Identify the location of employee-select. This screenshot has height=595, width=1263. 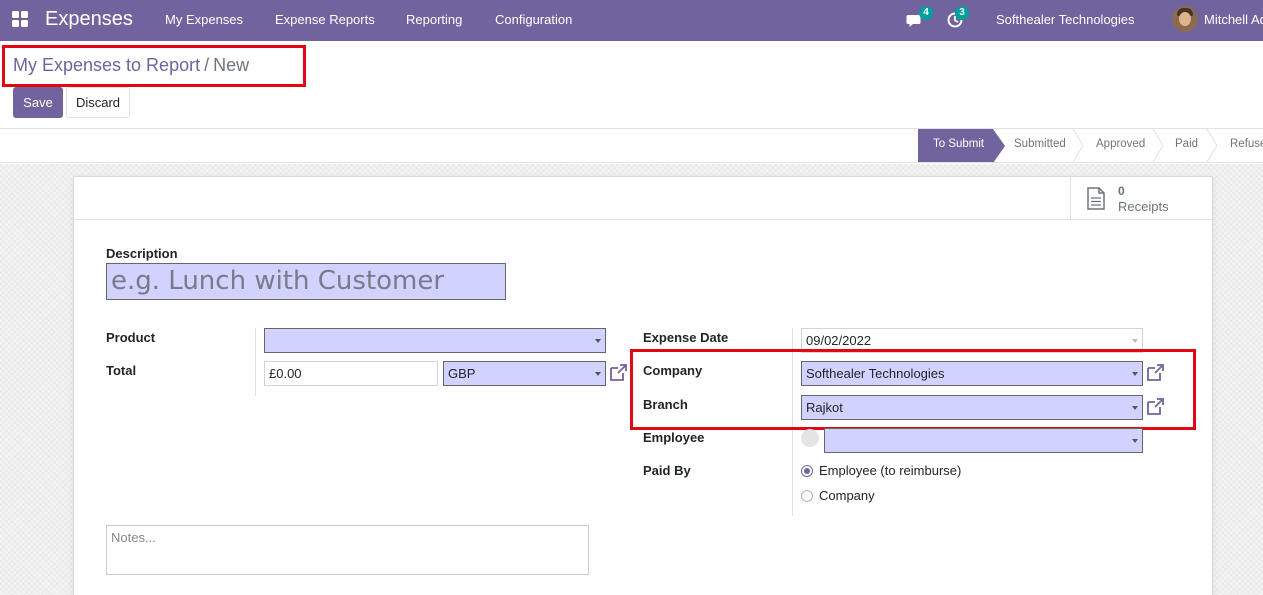
(983, 440).